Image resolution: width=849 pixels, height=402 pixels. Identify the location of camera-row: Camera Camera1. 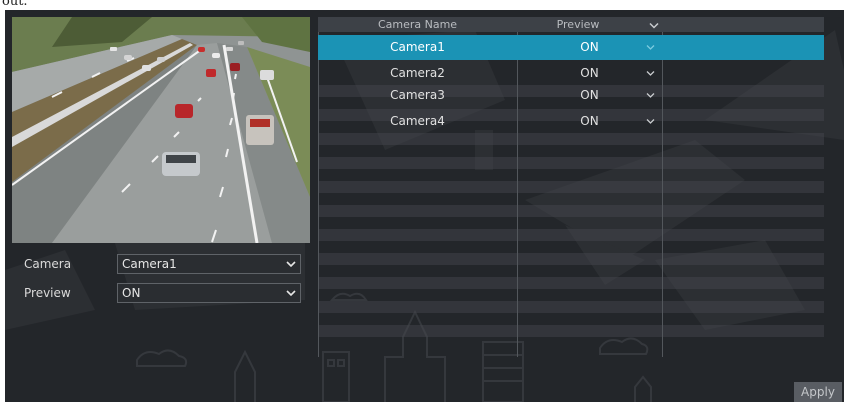
(157, 265).